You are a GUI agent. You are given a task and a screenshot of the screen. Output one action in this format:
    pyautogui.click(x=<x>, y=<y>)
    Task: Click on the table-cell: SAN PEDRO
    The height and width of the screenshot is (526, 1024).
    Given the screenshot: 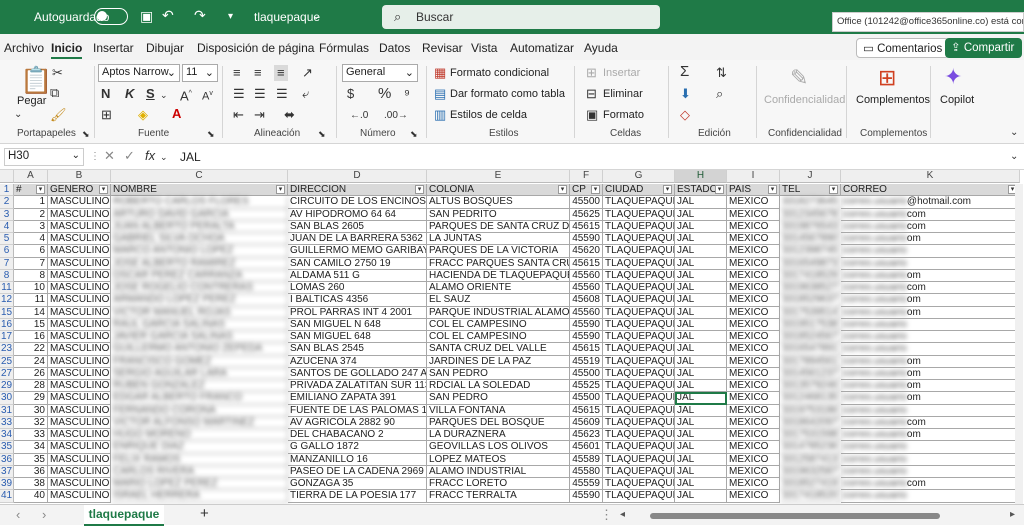 What is the action you would take?
    pyautogui.click(x=498, y=373)
    